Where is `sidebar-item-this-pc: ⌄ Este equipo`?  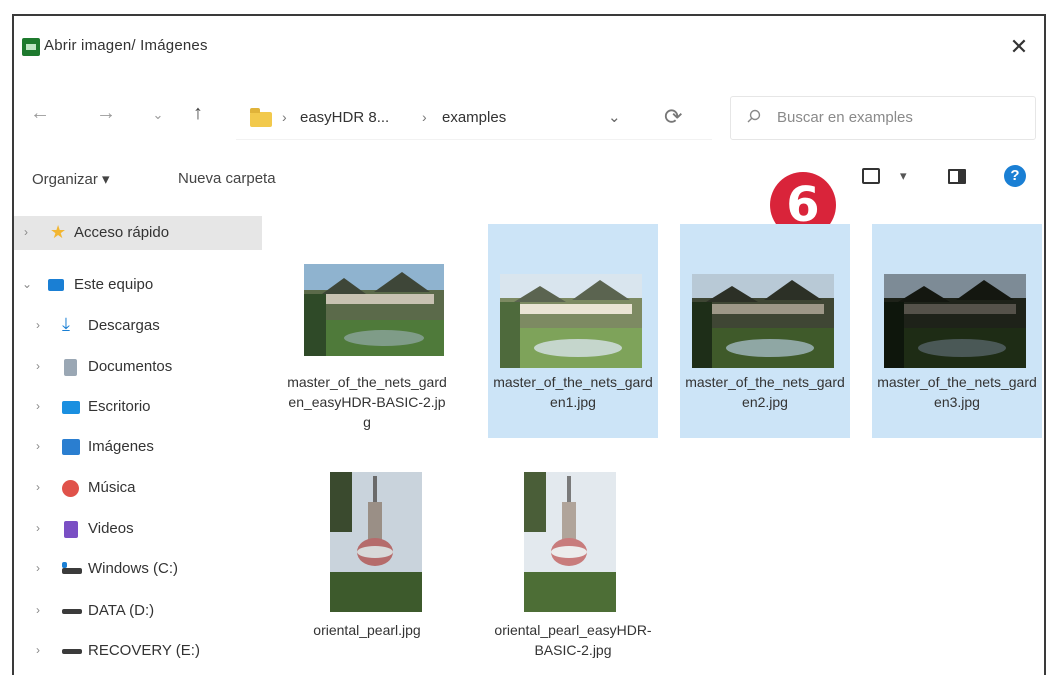
sidebar-item-this-pc: ⌄ Este equipo is located at coordinates (138, 285).